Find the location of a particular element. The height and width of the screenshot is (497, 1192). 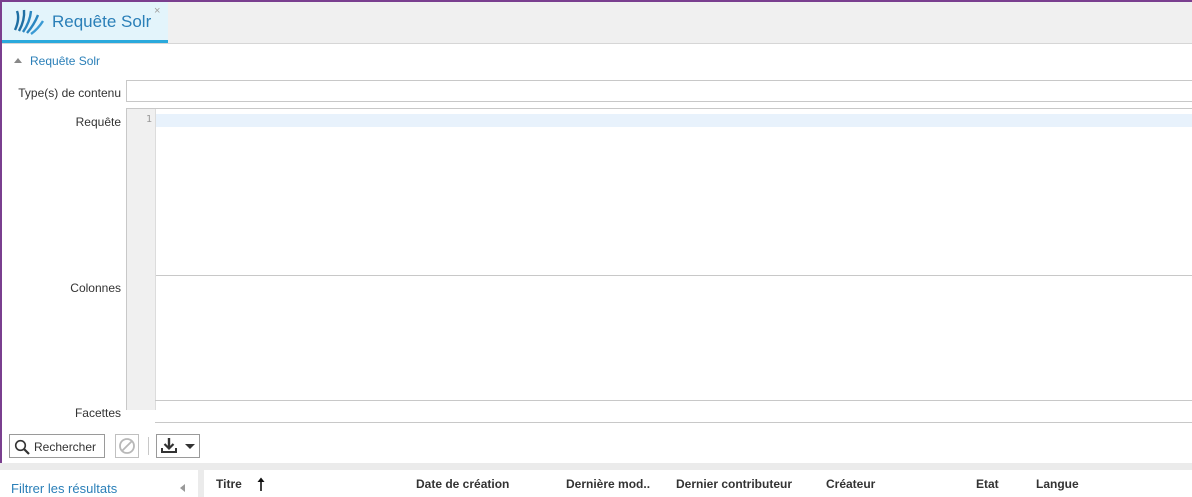

column-header-date-creation: Date de création is located at coordinates (462, 484).